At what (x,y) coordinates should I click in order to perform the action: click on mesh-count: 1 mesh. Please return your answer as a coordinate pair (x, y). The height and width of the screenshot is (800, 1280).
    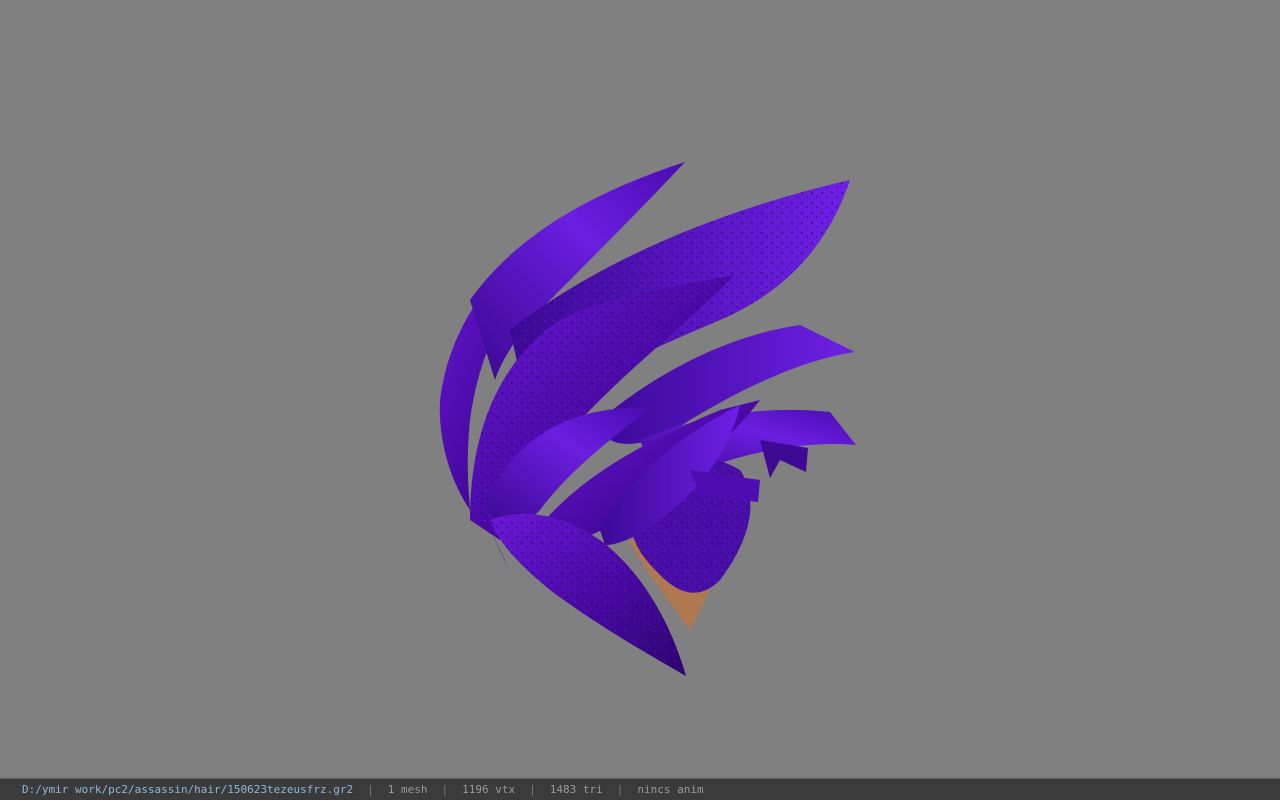
    Looking at the image, I should click on (407, 789).